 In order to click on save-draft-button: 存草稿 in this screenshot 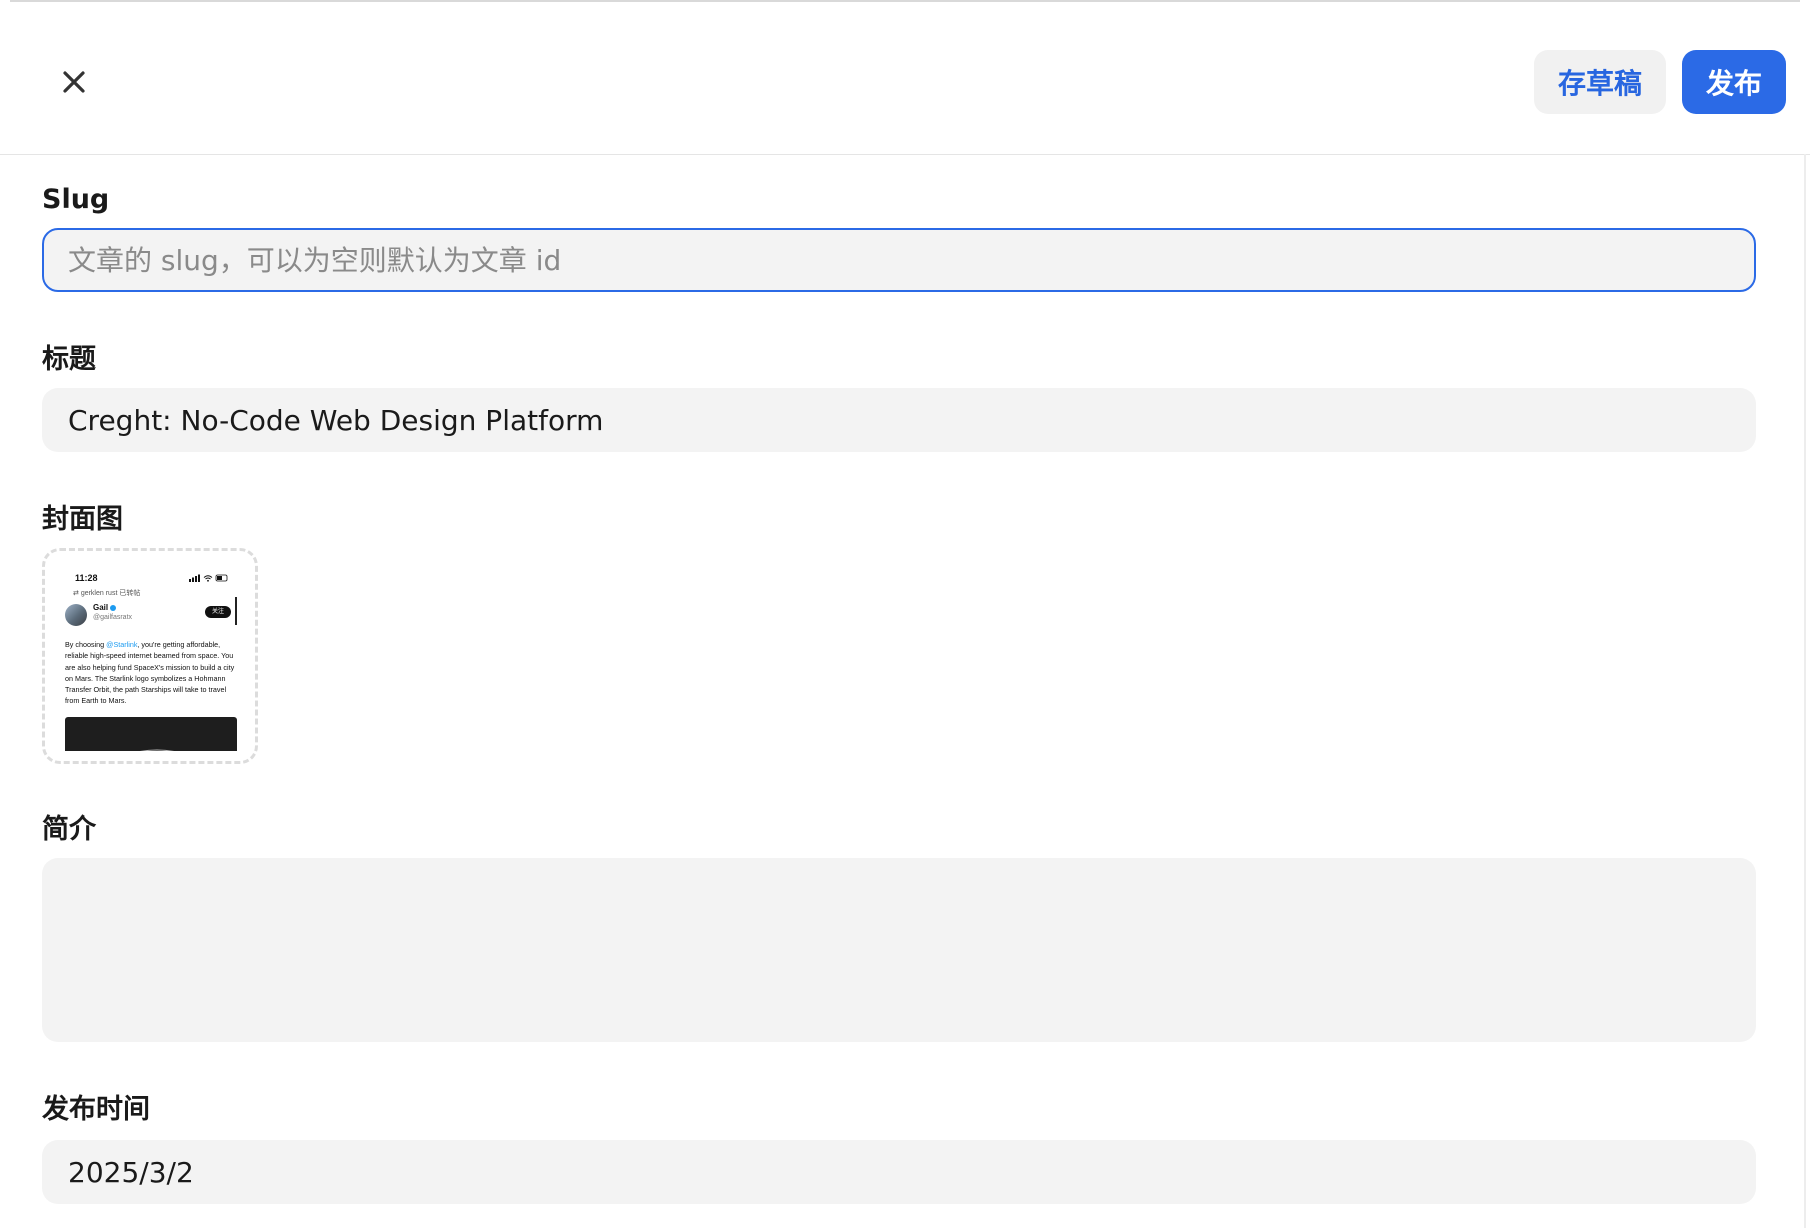, I will do `click(1600, 82)`.